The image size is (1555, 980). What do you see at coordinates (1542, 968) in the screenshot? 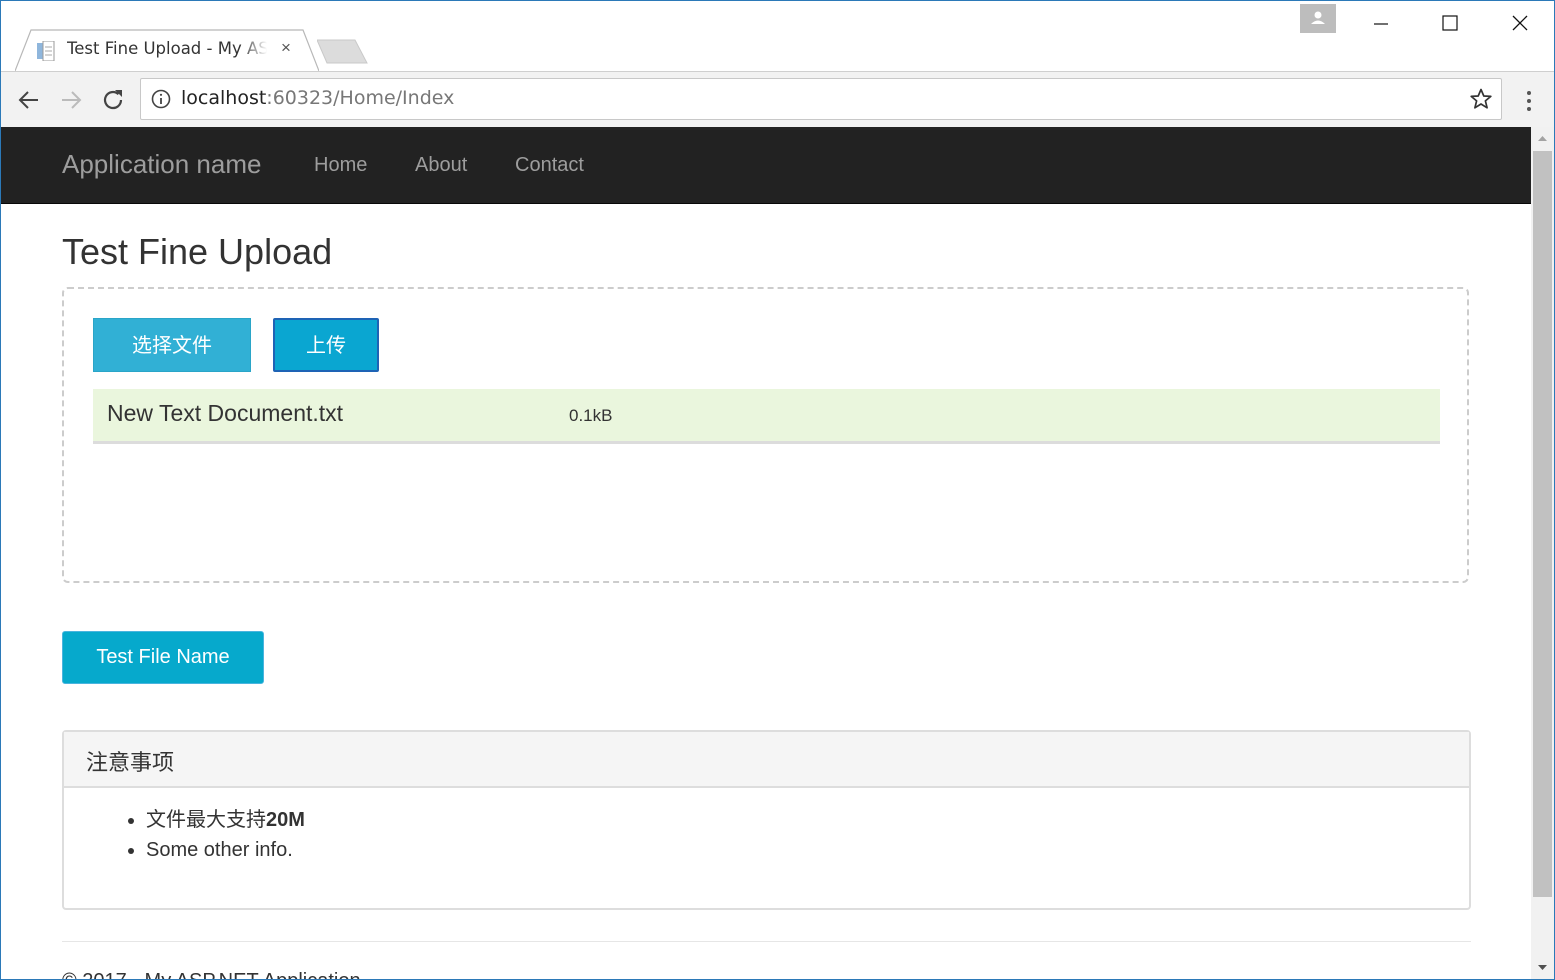
I see `scroll-down-arrow-icon` at bounding box center [1542, 968].